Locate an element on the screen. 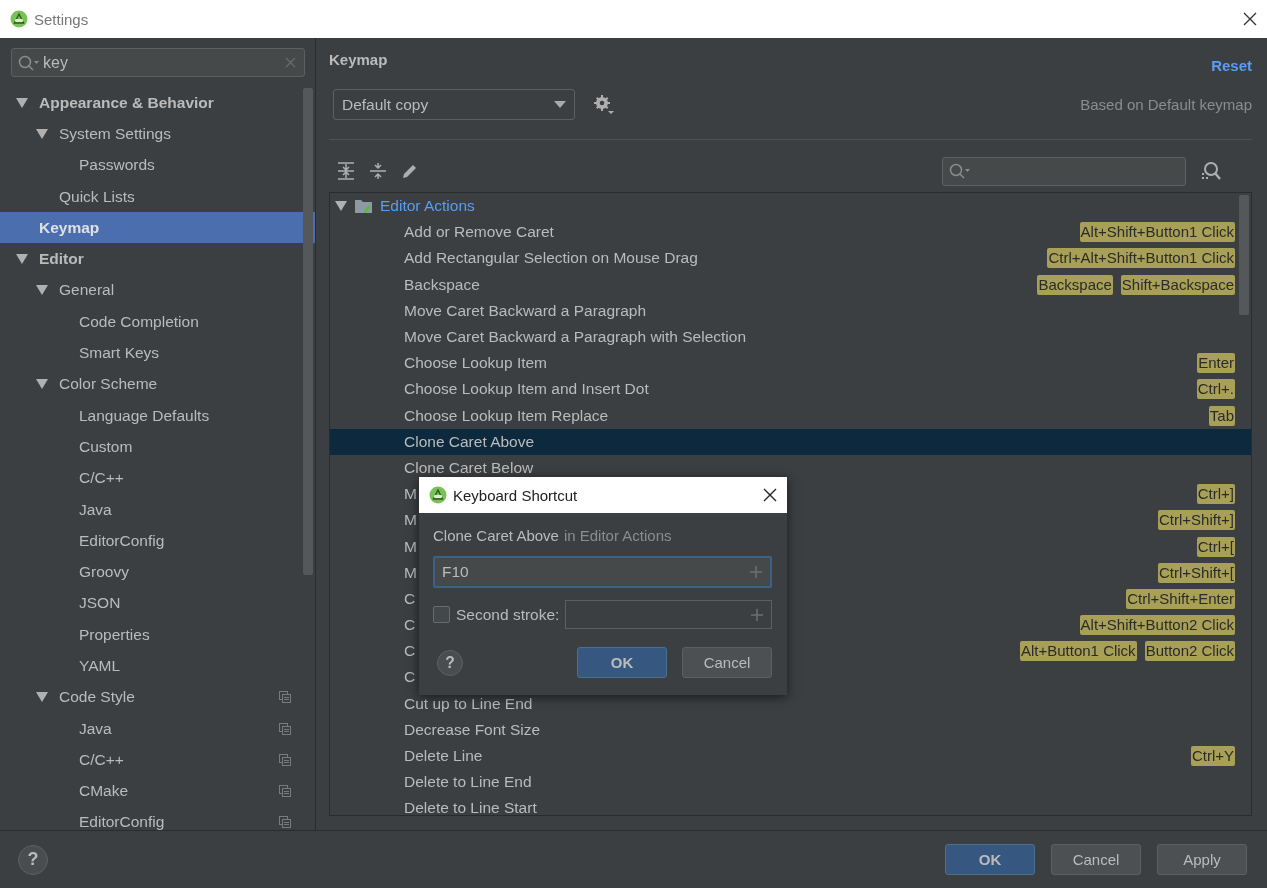 The image size is (1267, 888). tree-item: Quick Lists is located at coordinates (157, 196).